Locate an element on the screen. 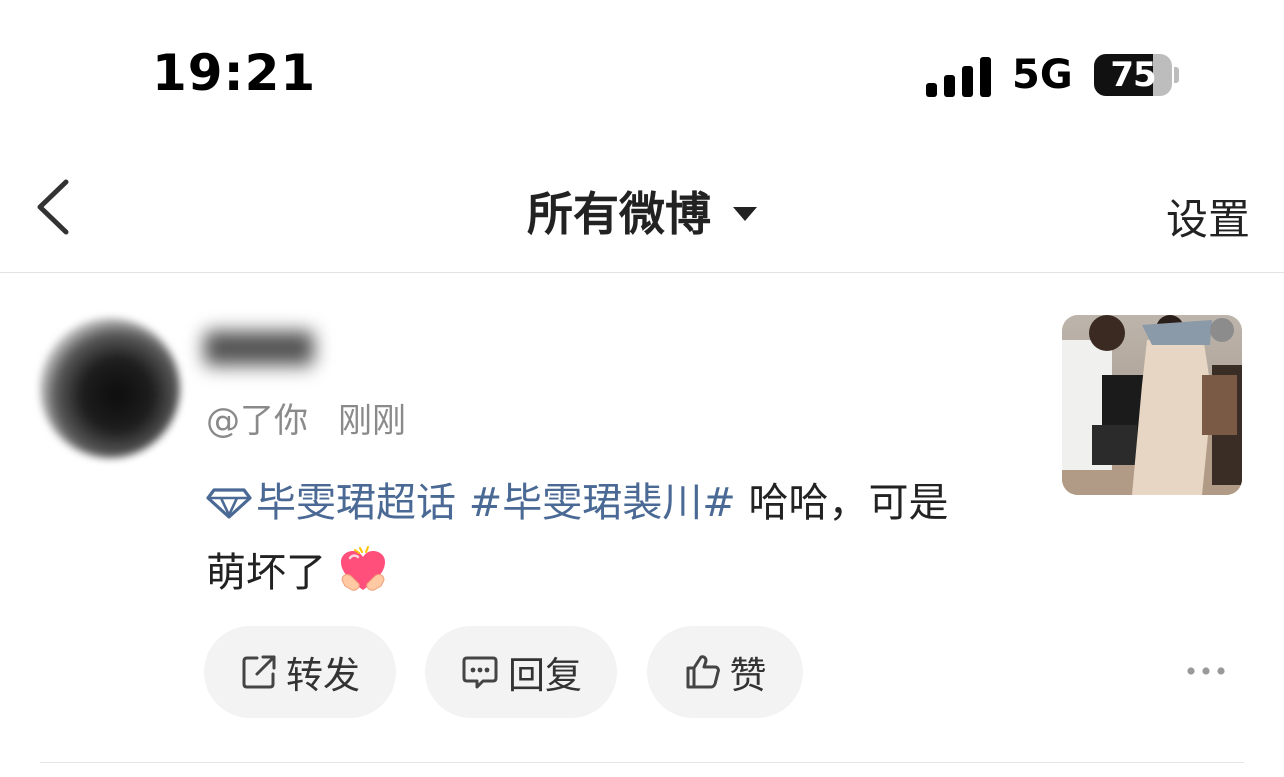 Image resolution: width=1284 pixels, height=777 pixels. network-type: 5G is located at coordinates (1042, 75).